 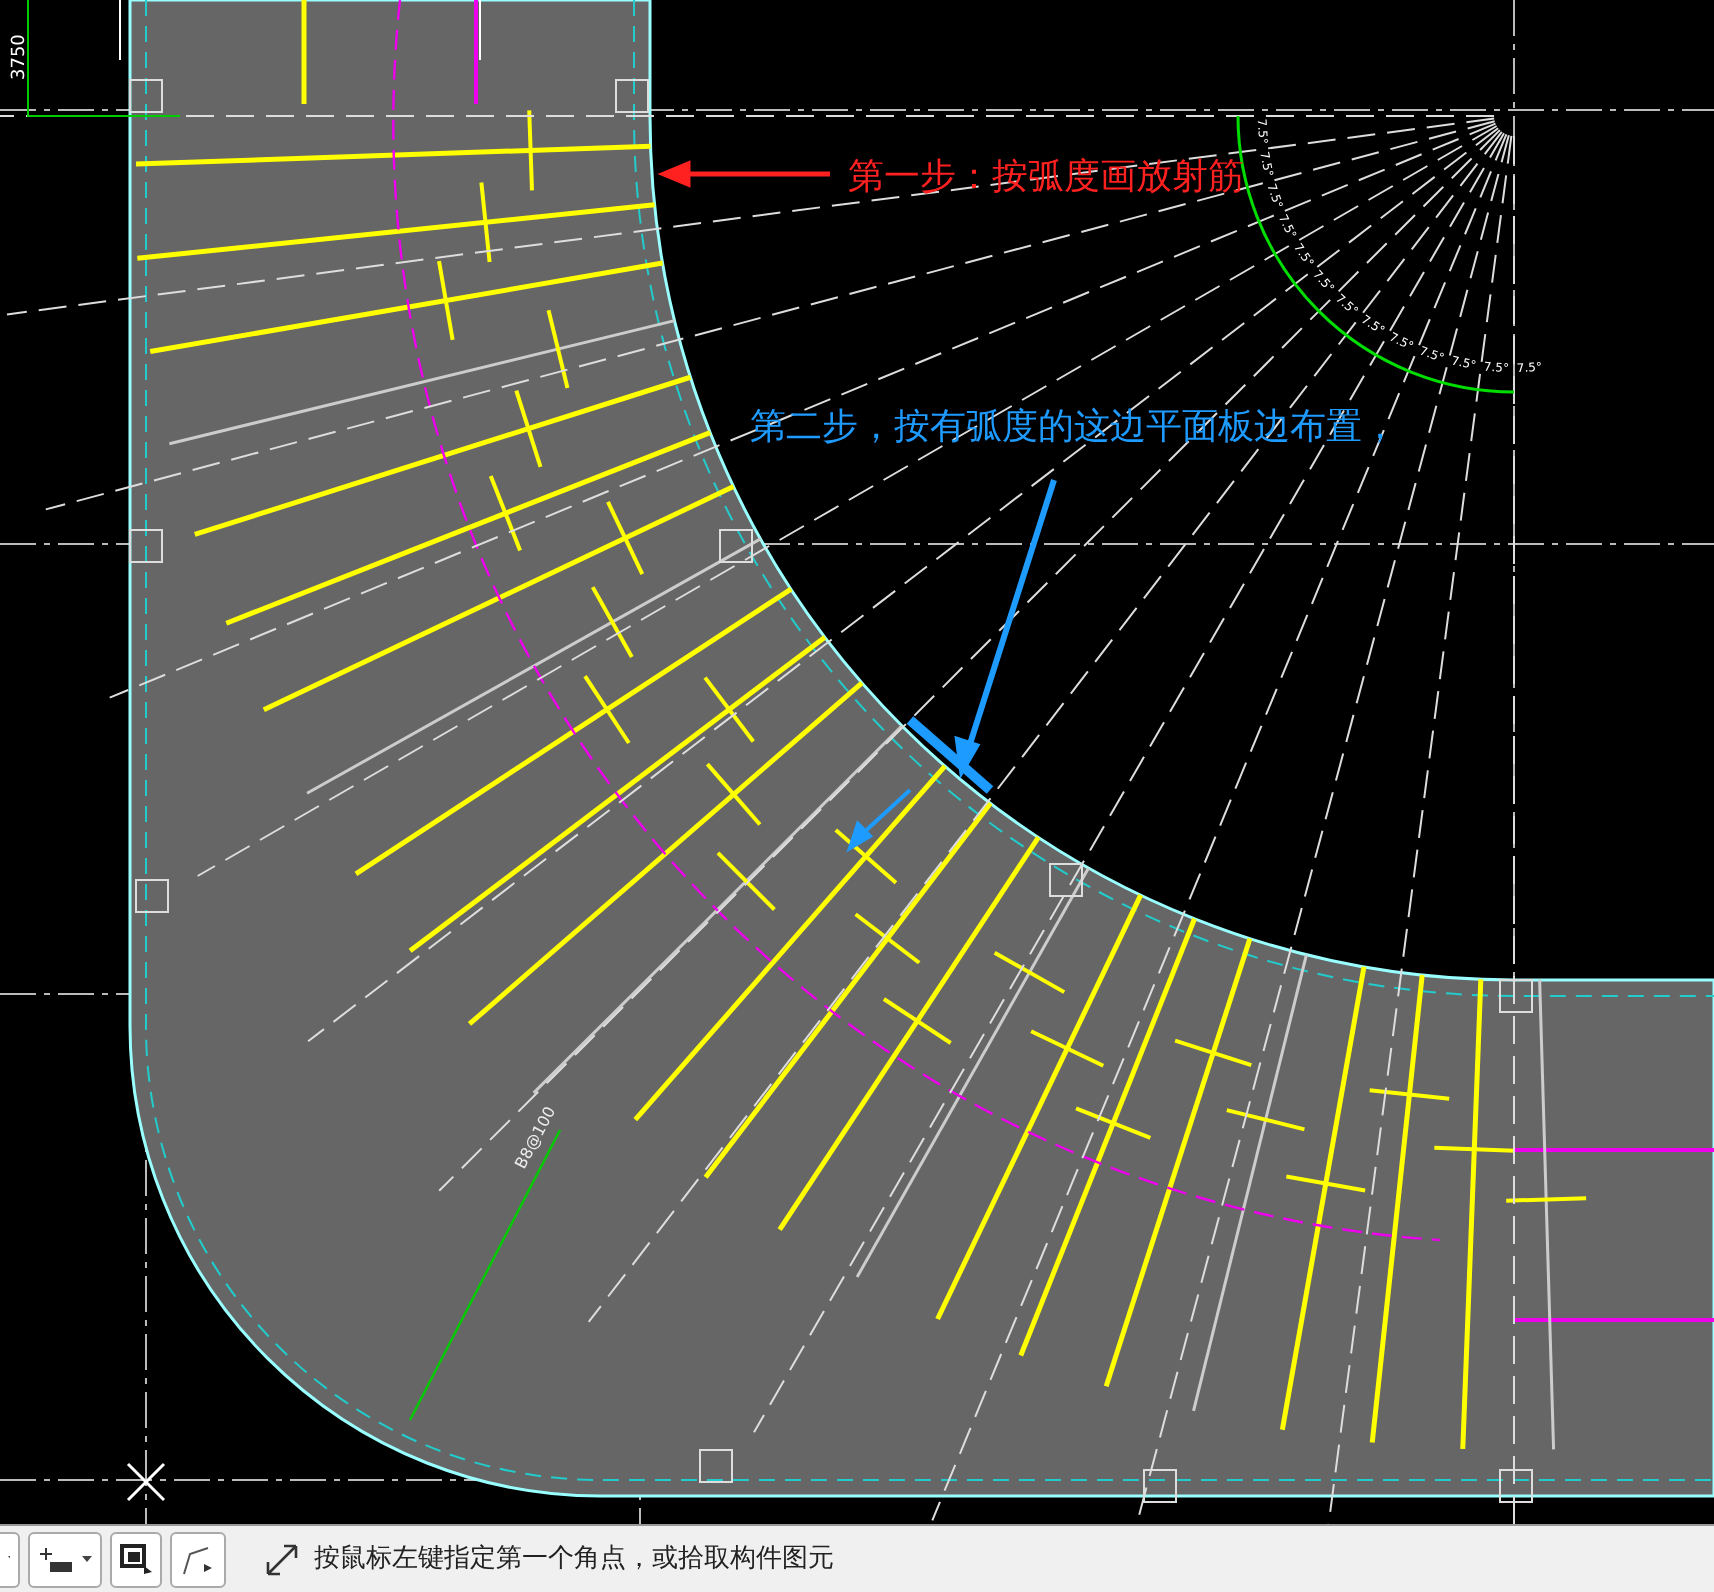 What do you see at coordinates (282, 1559) in the screenshot?
I see `resize-arrows-icon` at bounding box center [282, 1559].